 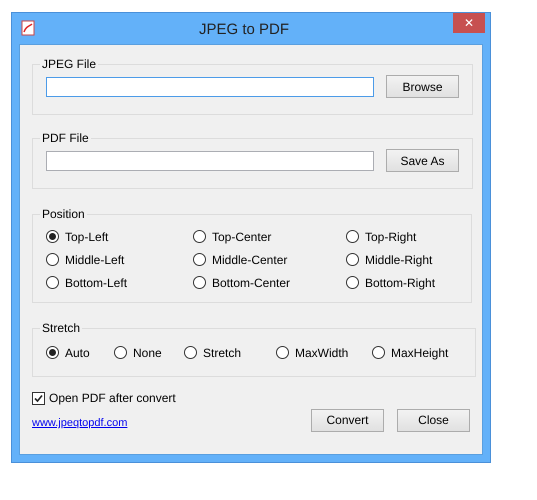 I want to click on group-label: JPEG File, so click(x=69, y=64).